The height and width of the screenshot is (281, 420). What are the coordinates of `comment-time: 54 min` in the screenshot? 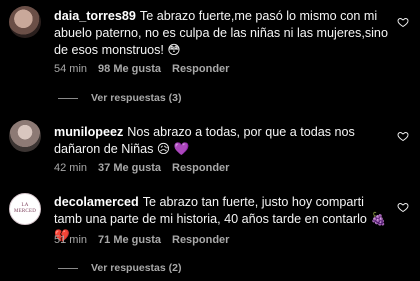 It's located at (71, 69).